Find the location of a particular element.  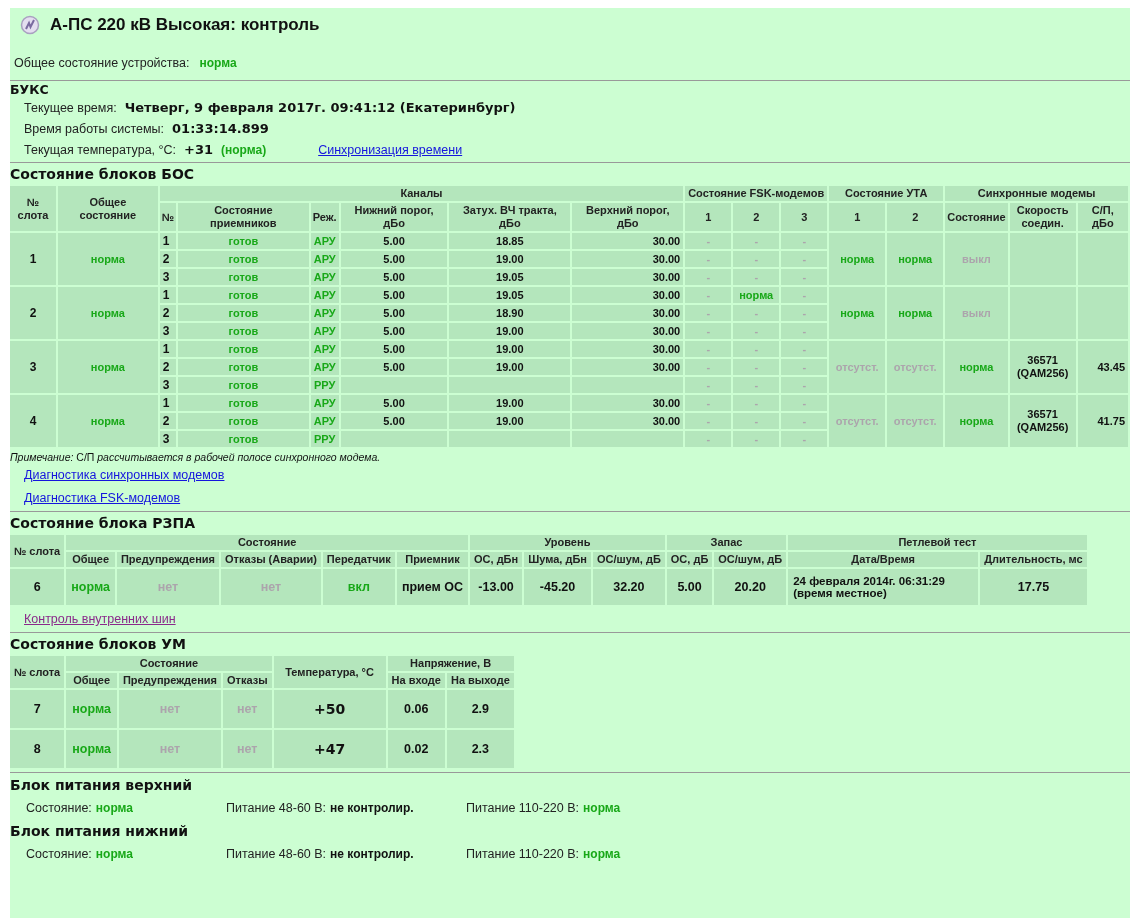

column-header: Каналы is located at coordinates (421, 193).